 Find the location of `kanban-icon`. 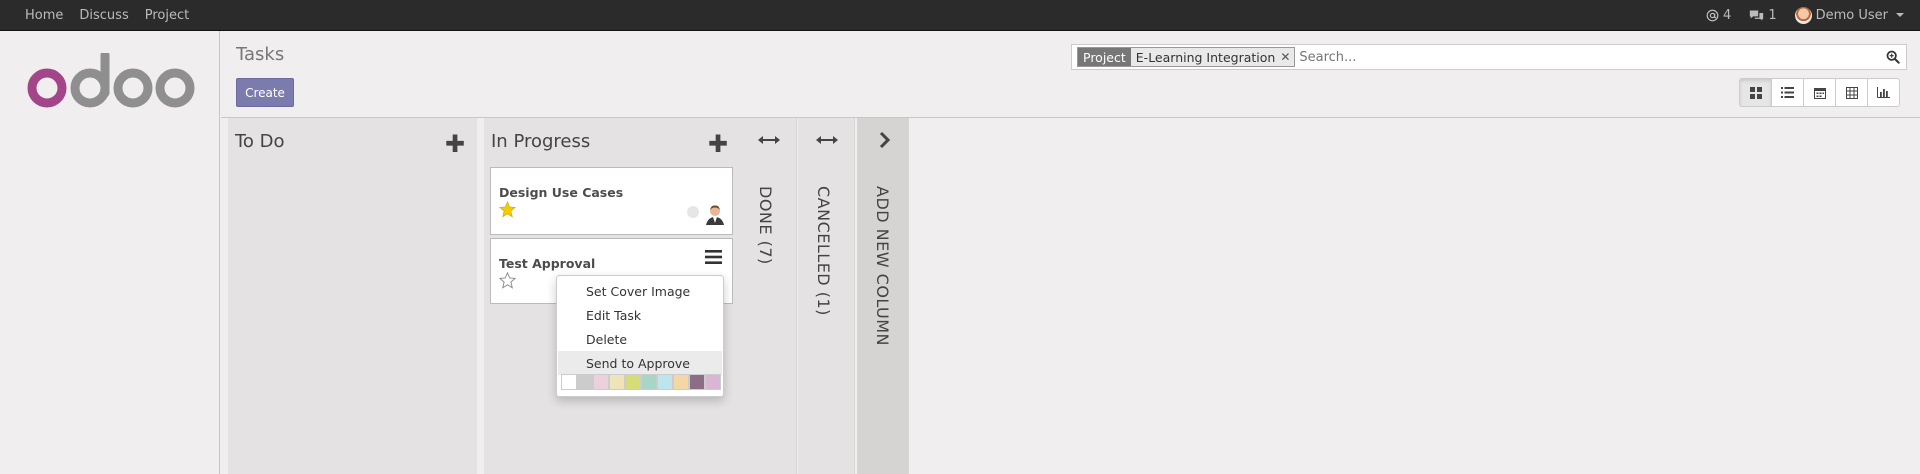

kanban-icon is located at coordinates (1755, 92).